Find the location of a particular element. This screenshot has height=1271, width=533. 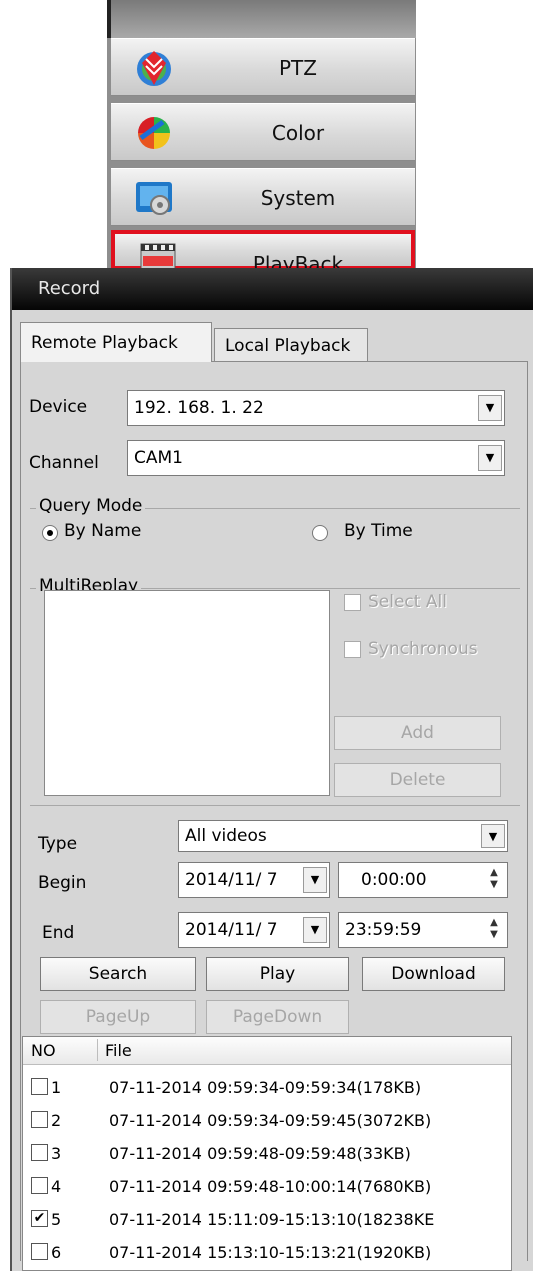

menu-item-label: System is located at coordinates (298, 198).